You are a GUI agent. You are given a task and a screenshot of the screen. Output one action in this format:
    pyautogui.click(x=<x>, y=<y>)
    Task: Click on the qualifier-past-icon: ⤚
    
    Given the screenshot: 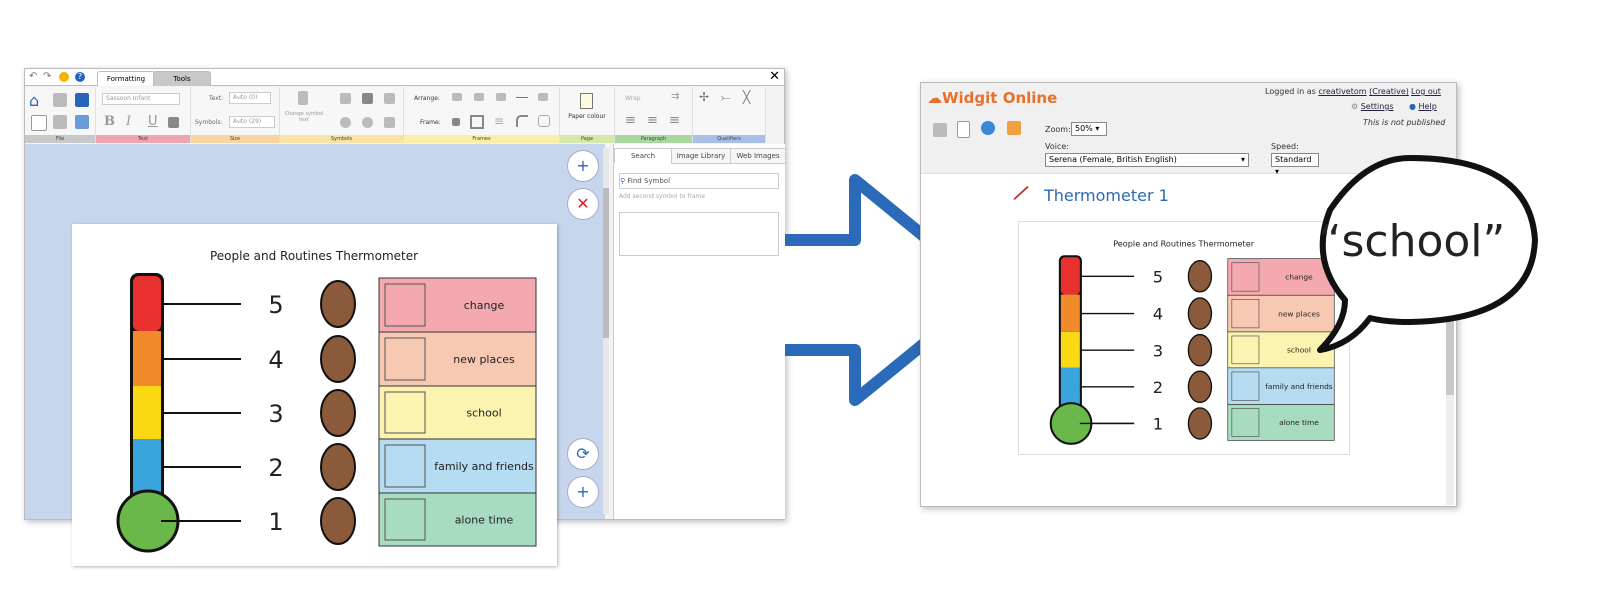 What is the action you would take?
    pyautogui.click(x=726, y=97)
    